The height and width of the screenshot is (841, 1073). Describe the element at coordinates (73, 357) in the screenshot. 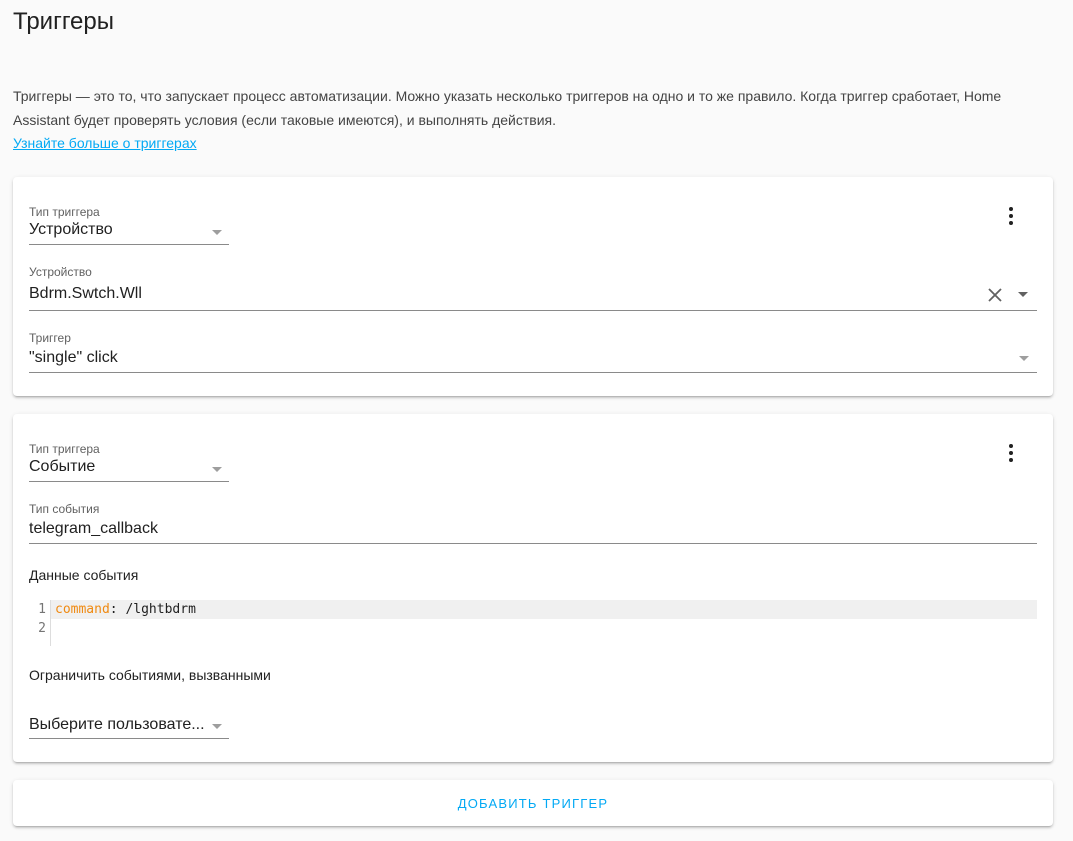

I see `trigger-value: "single" click` at that location.